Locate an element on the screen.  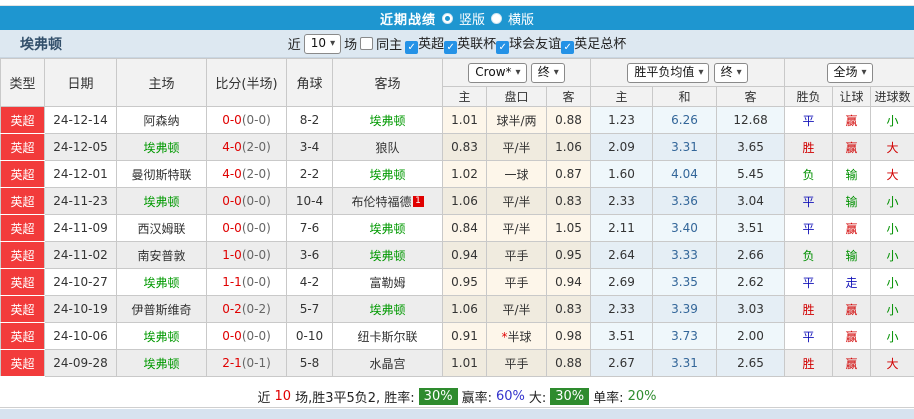
cell-result: 胜 is located at coordinates (809, 309).